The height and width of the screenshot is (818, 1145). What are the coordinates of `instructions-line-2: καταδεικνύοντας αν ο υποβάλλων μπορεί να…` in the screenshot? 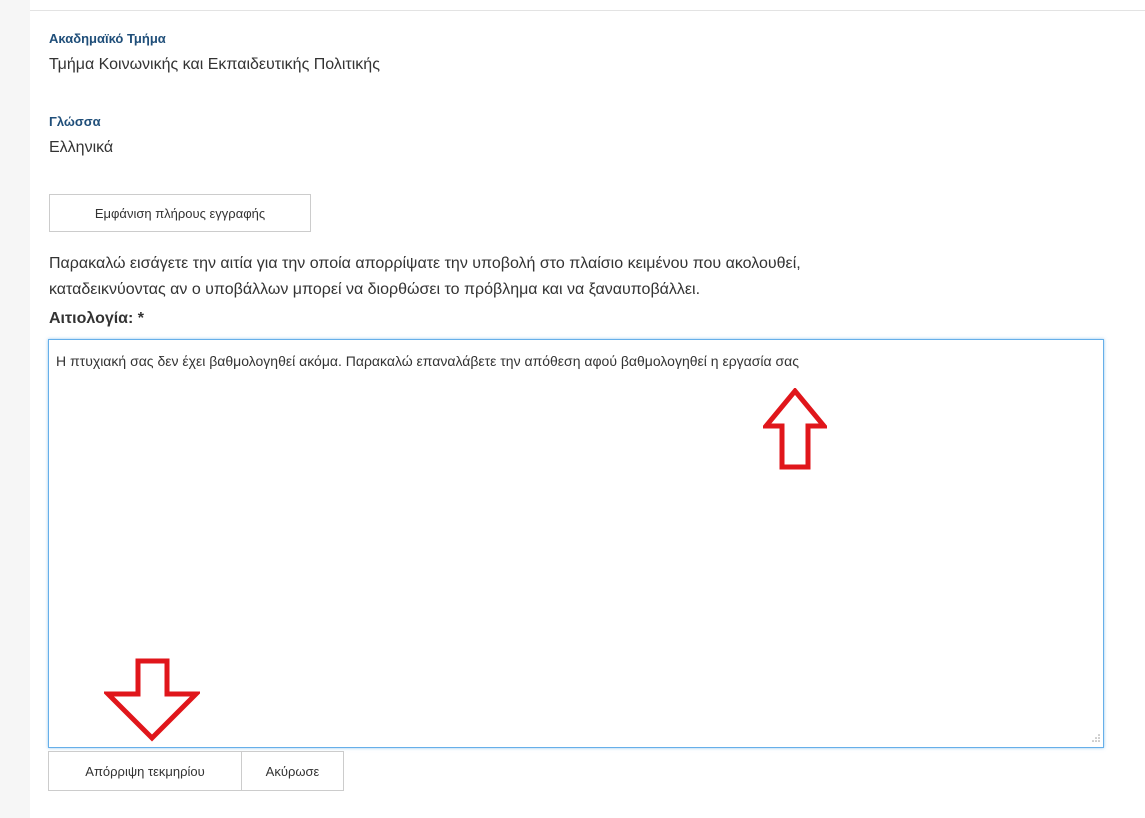 It's located at (375, 289).